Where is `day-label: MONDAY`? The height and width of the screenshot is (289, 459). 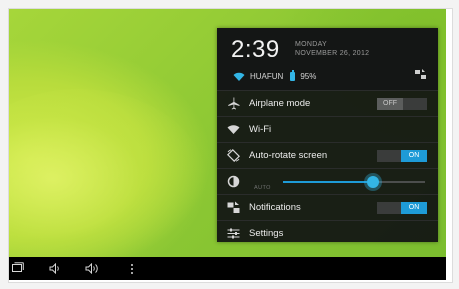 day-label: MONDAY is located at coordinates (311, 44).